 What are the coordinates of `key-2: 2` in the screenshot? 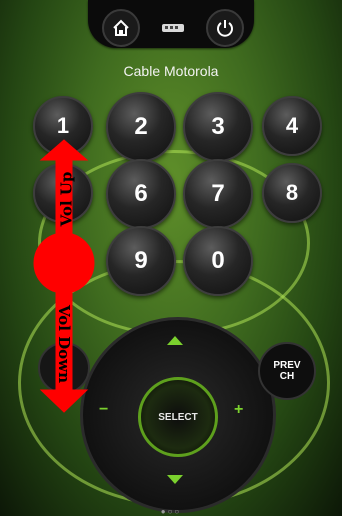 It's located at (141, 127).